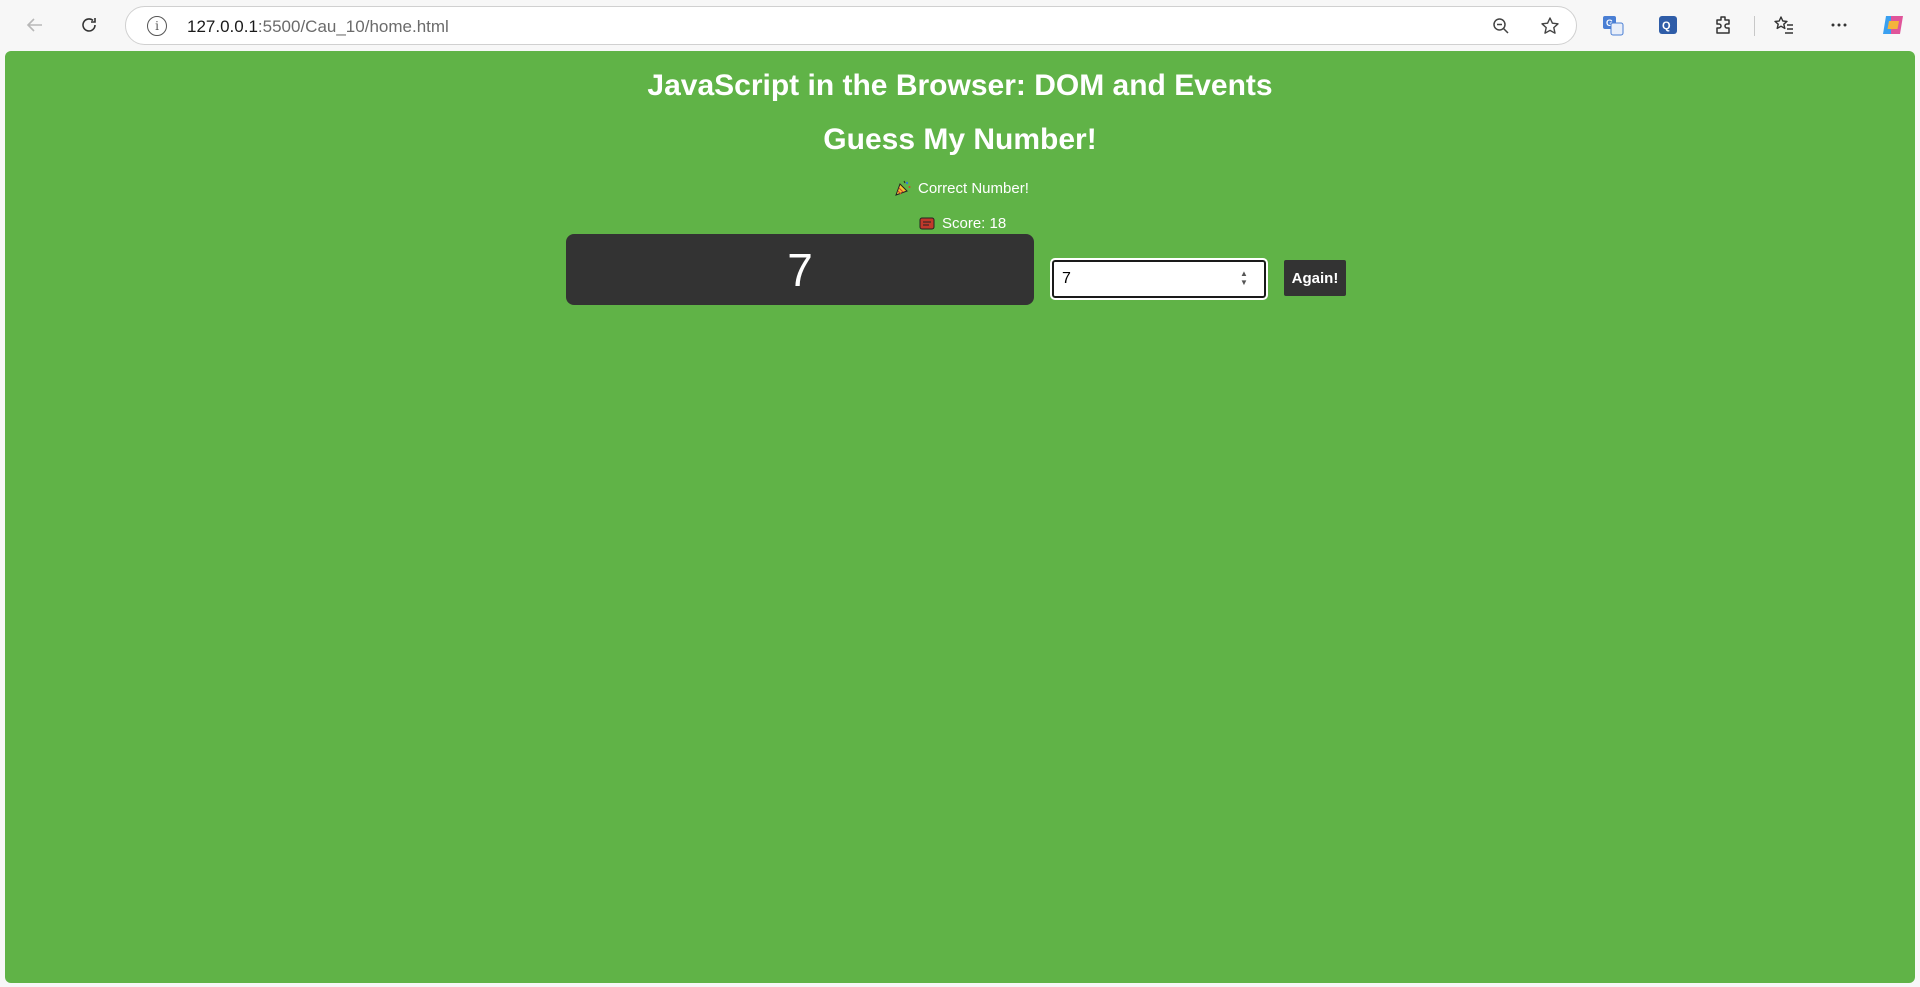  I want to click on favorites-icon, so click(1784, 25).